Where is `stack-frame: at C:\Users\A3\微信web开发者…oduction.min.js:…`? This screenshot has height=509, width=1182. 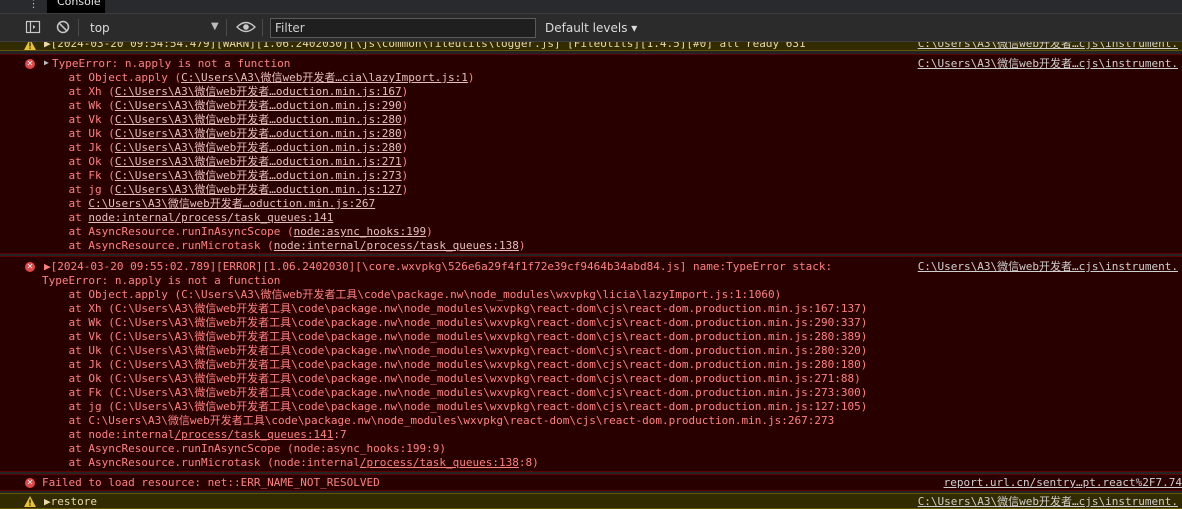
stack-frame: at C:\Users\A3\微信web开发者…oduction.min.js:… is located at coordinates (208, 204).